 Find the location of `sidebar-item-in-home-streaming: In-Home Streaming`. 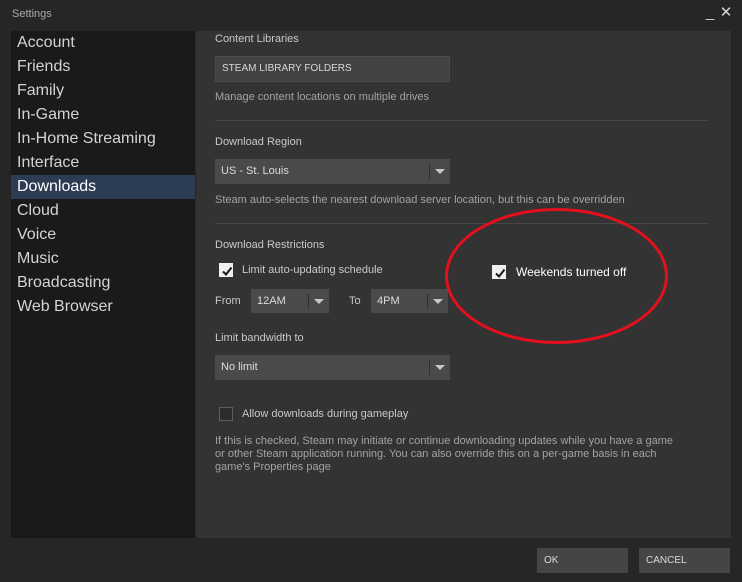

sidebar-item-in-home-streaming: In-Home Streaming is located at coordinates (103, 139).